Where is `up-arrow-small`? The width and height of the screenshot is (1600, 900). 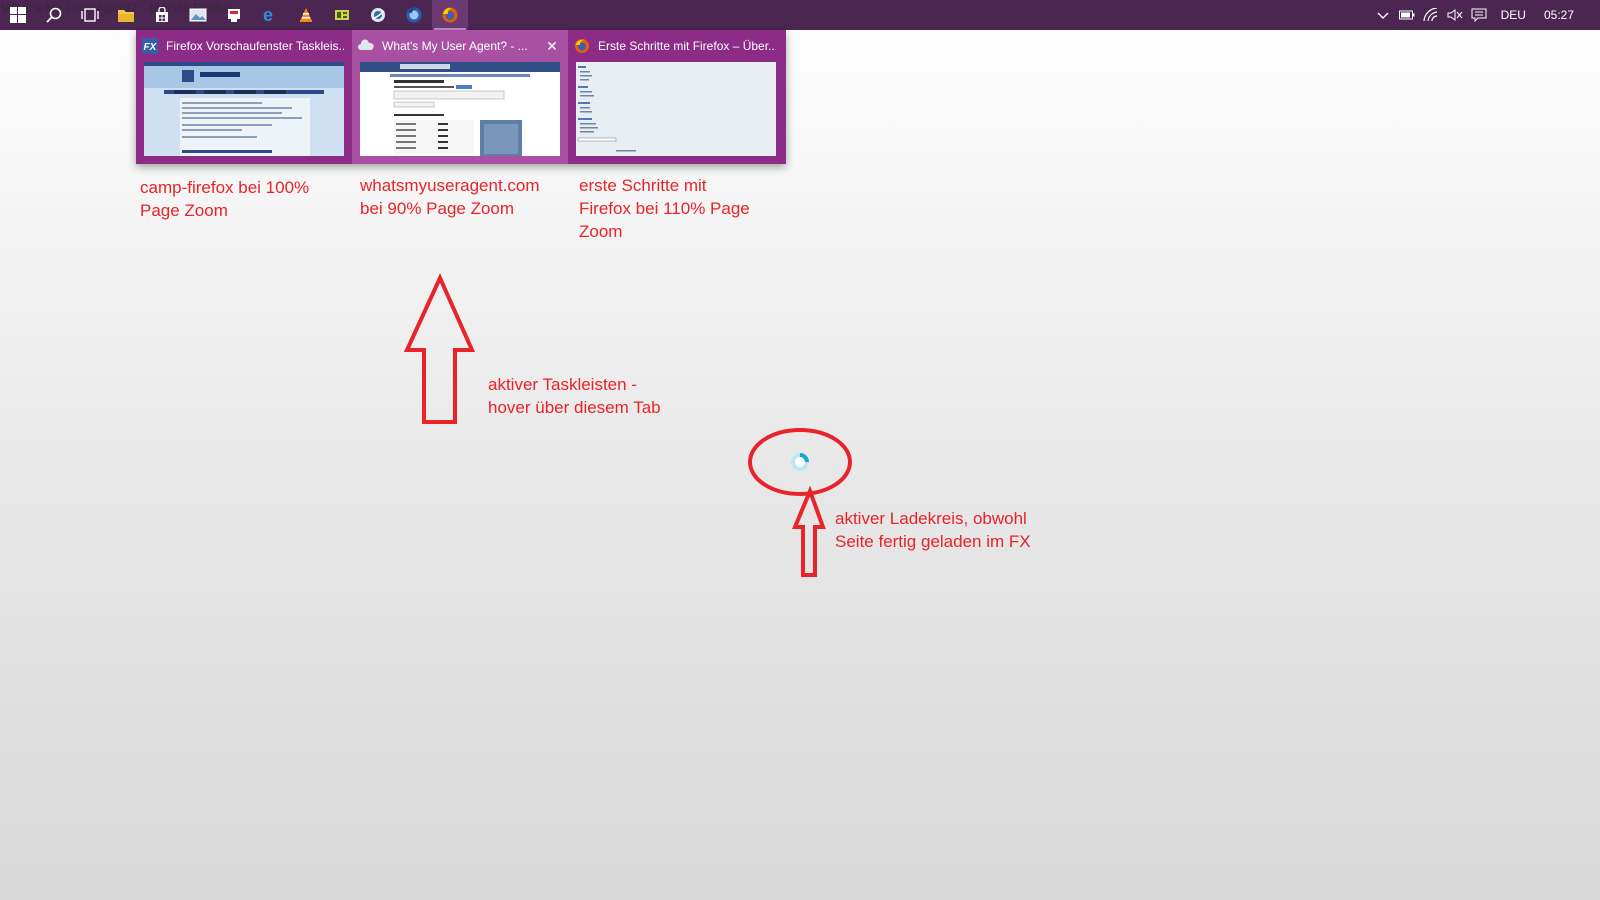
up-arrow-small is located at coordinates (809, 531).